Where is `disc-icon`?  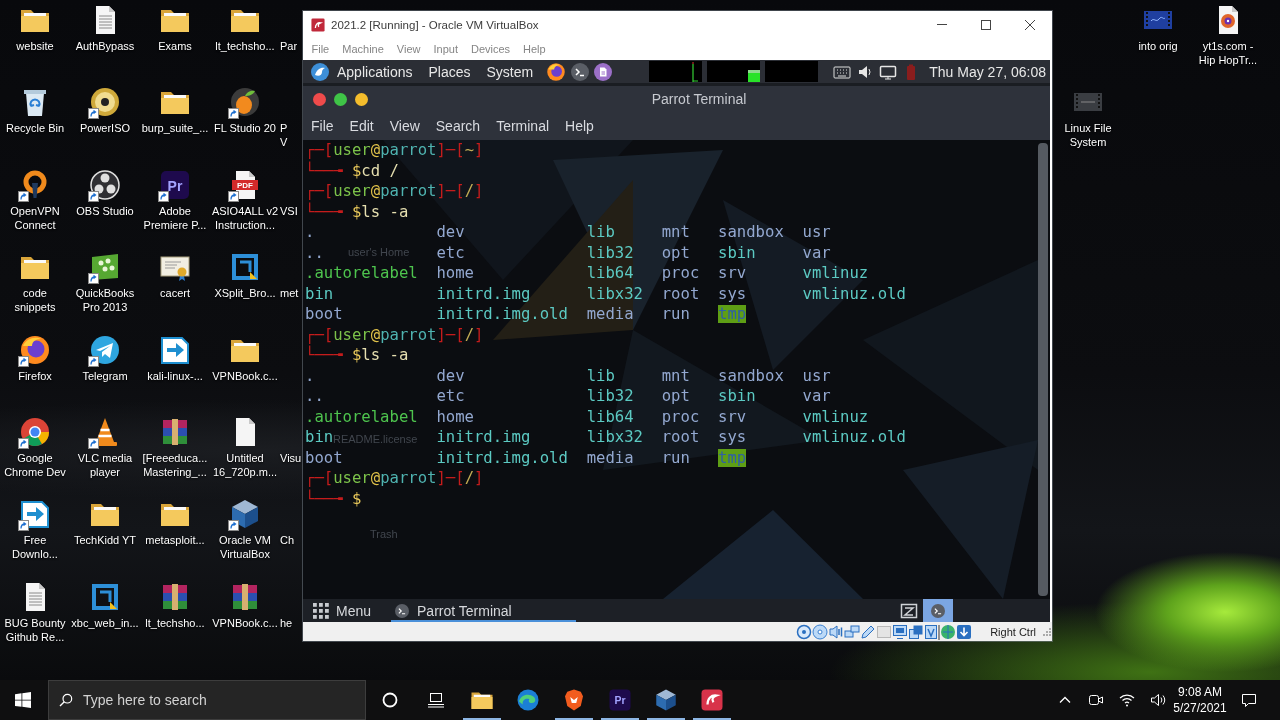 disc-icon is located at coordinates (105, 102).